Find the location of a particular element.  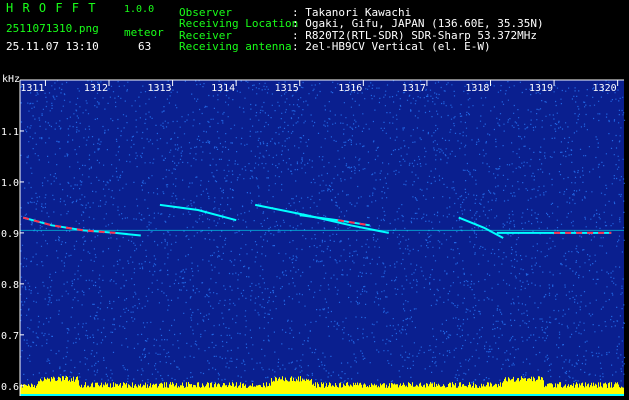

x-tick-label: 1312 is located at coordinates (96, 88).